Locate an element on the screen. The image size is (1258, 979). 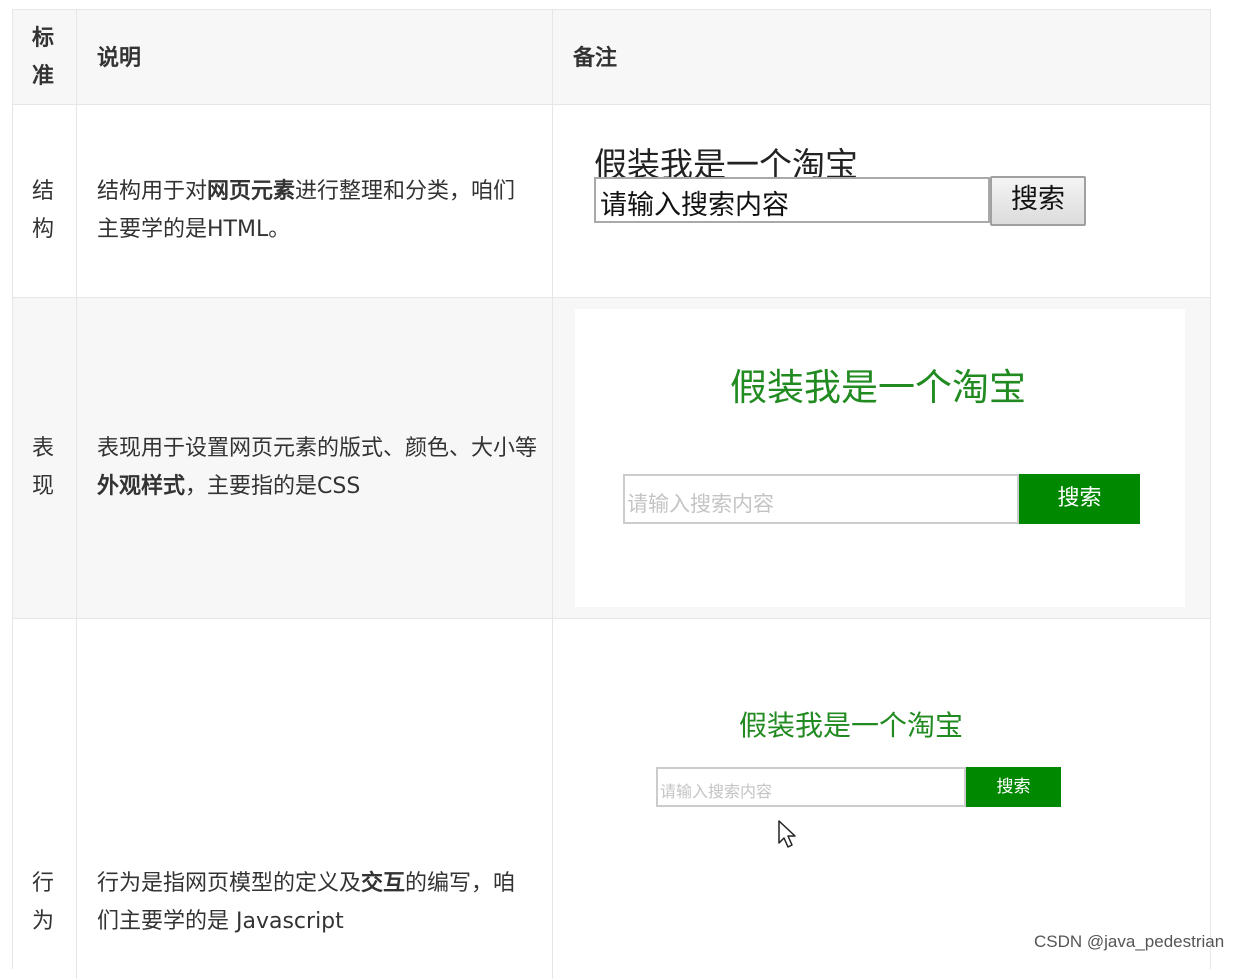
header-cell-standard: 标 准 is located at coordinates (45, 57).